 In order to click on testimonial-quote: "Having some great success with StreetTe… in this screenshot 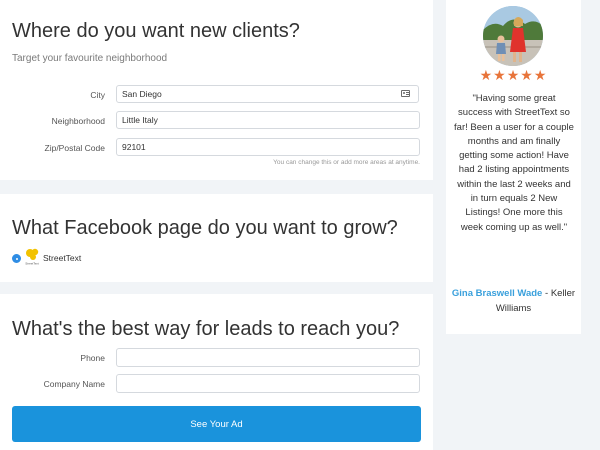, I will do `click(514, 163)`.